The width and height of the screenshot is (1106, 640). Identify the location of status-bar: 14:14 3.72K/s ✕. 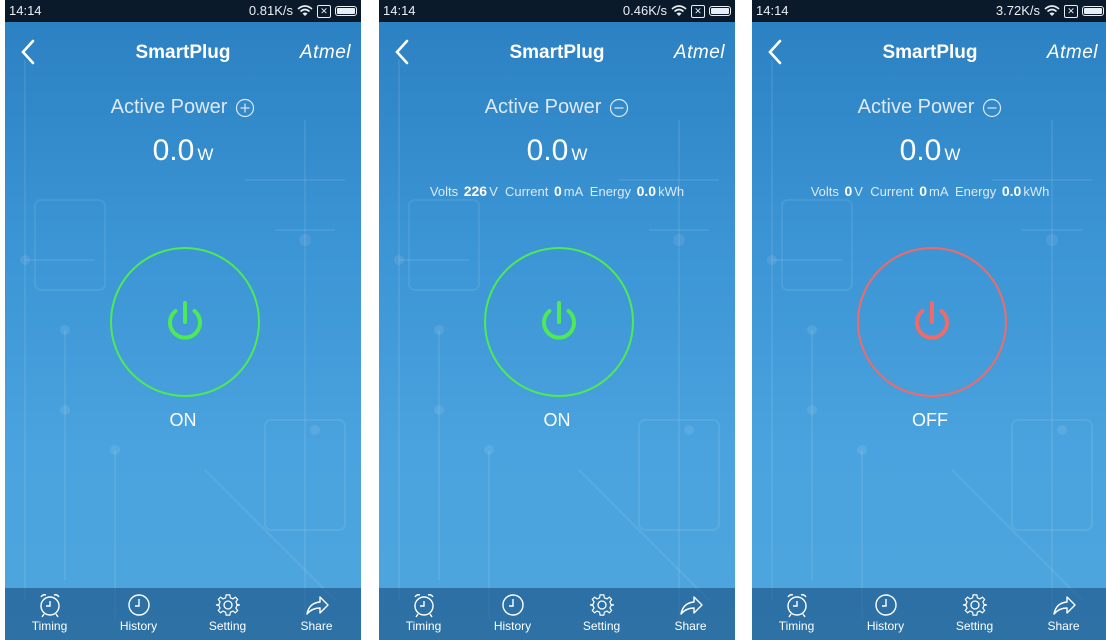
(929, 11).